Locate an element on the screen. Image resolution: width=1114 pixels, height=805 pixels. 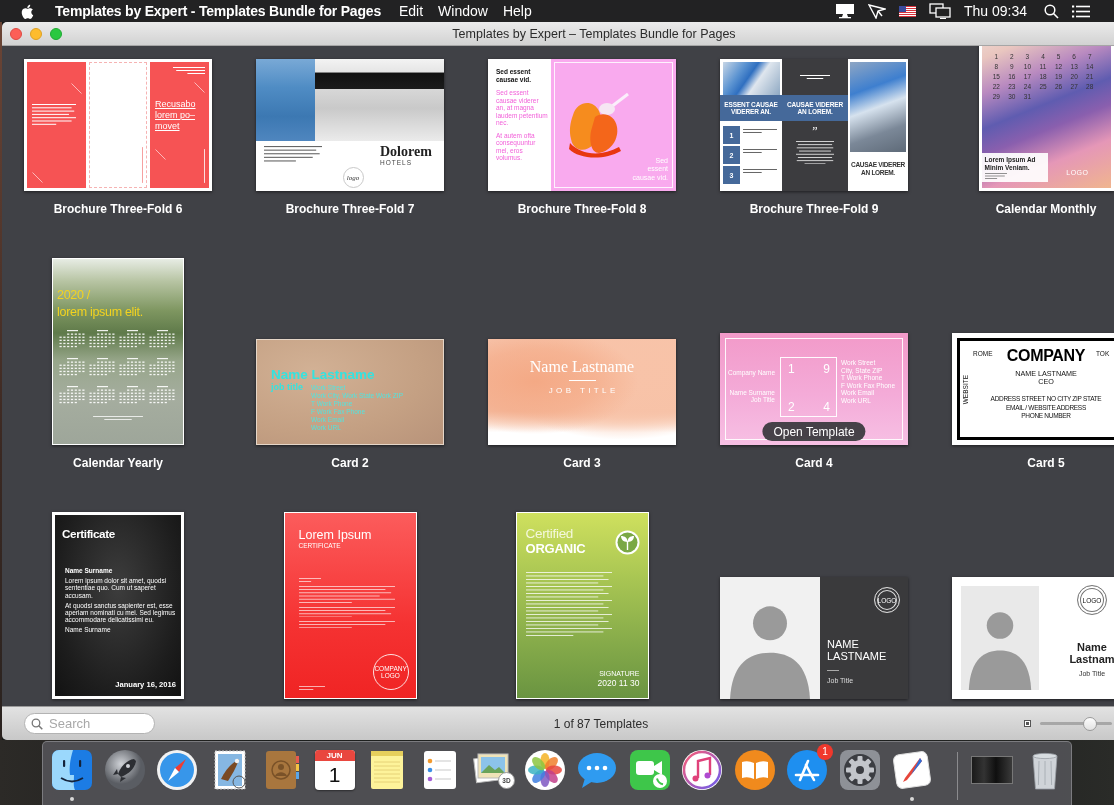
monitor-icon is located at coordinates (844, 11).